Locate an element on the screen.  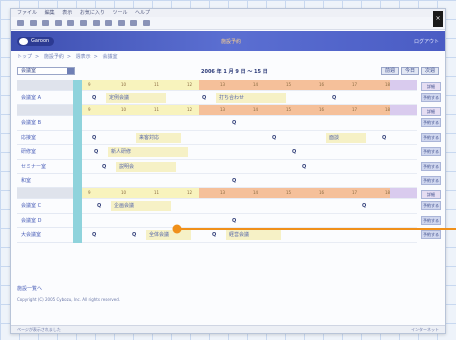
facility-name-link: 応接室 is located at coordinates (45, 138).